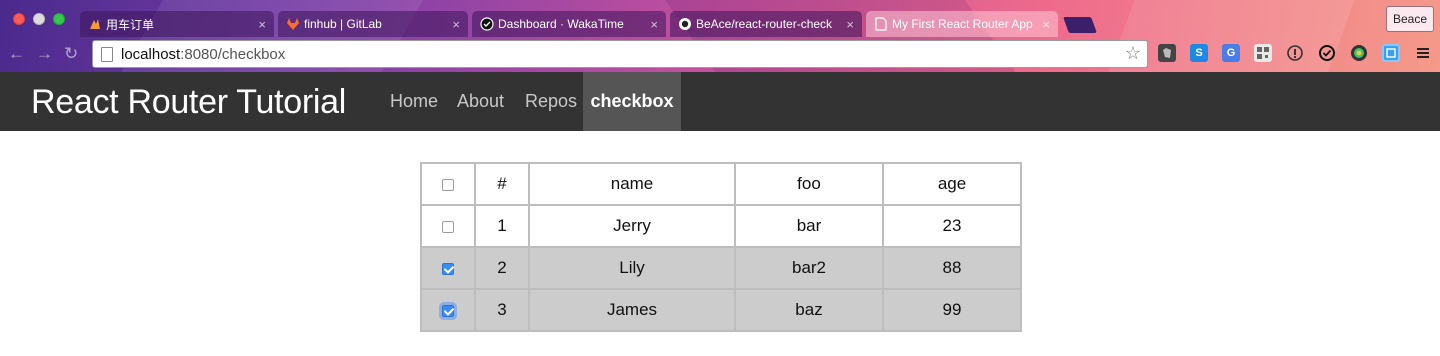  I want to click on select-all-checkbox, so click(448, 184).